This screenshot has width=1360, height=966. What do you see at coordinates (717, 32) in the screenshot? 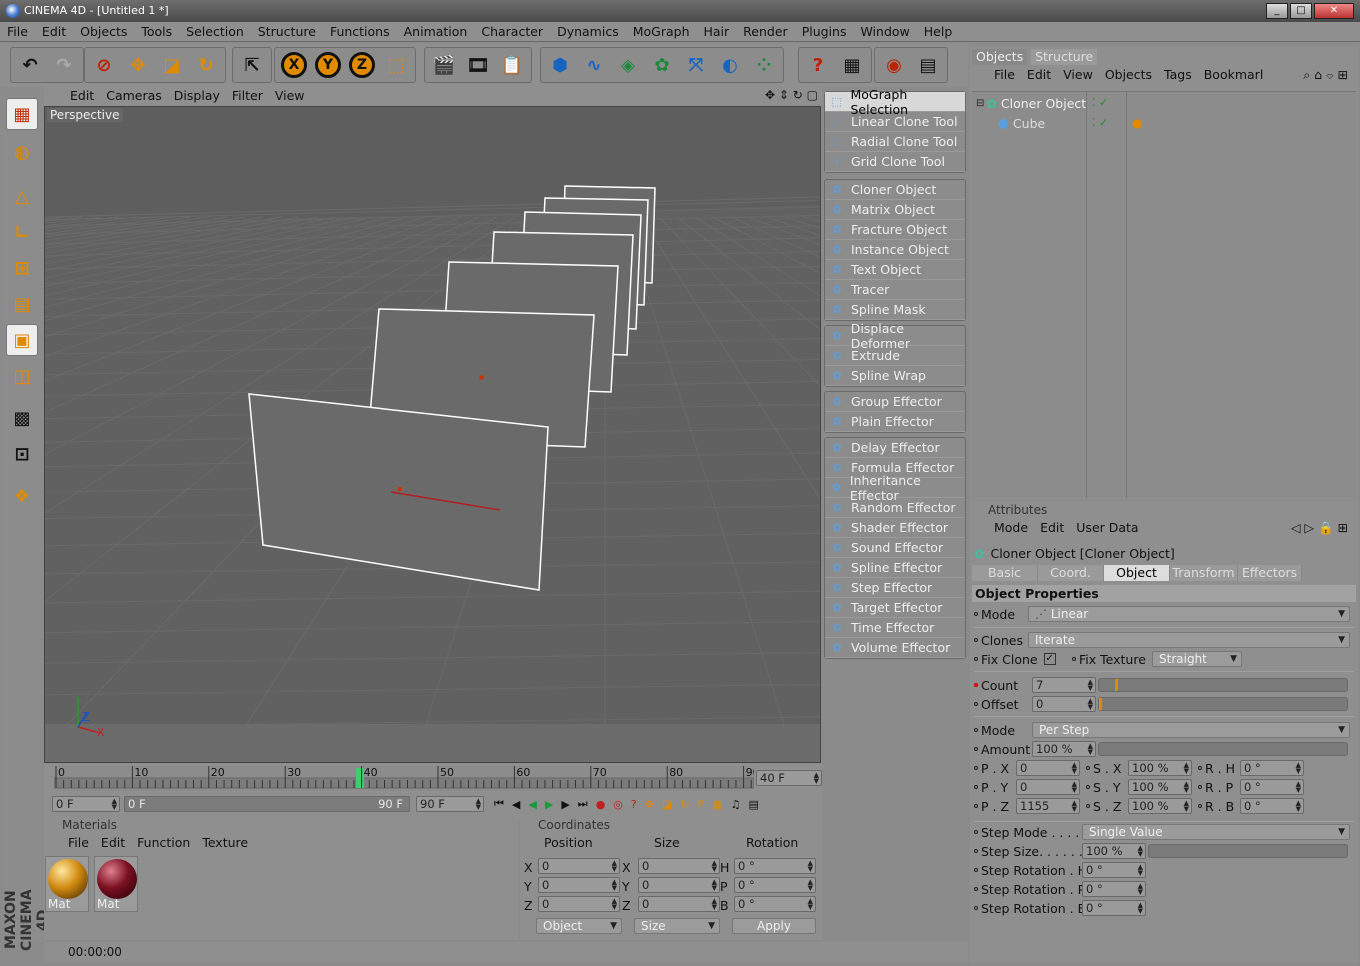
I see `menu-hair: Hair` at bounding box center [717, 32].